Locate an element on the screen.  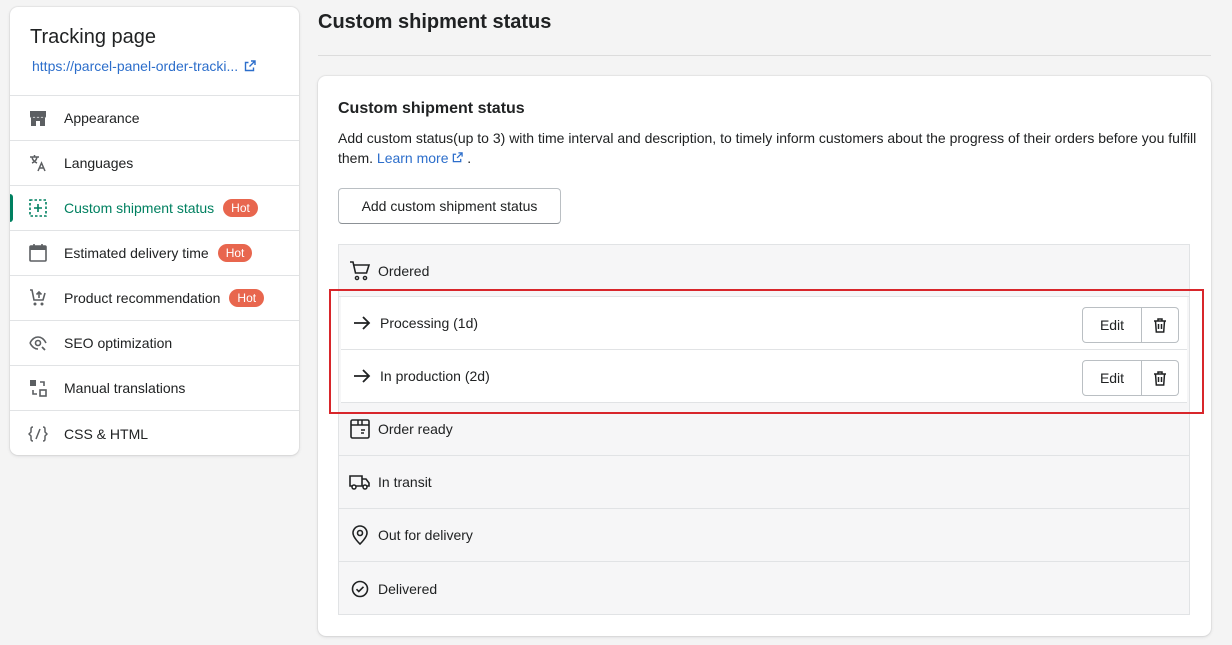
sidebar-item-product-recommendation: Product recommendation Hot is located at coordinates (154, 298).